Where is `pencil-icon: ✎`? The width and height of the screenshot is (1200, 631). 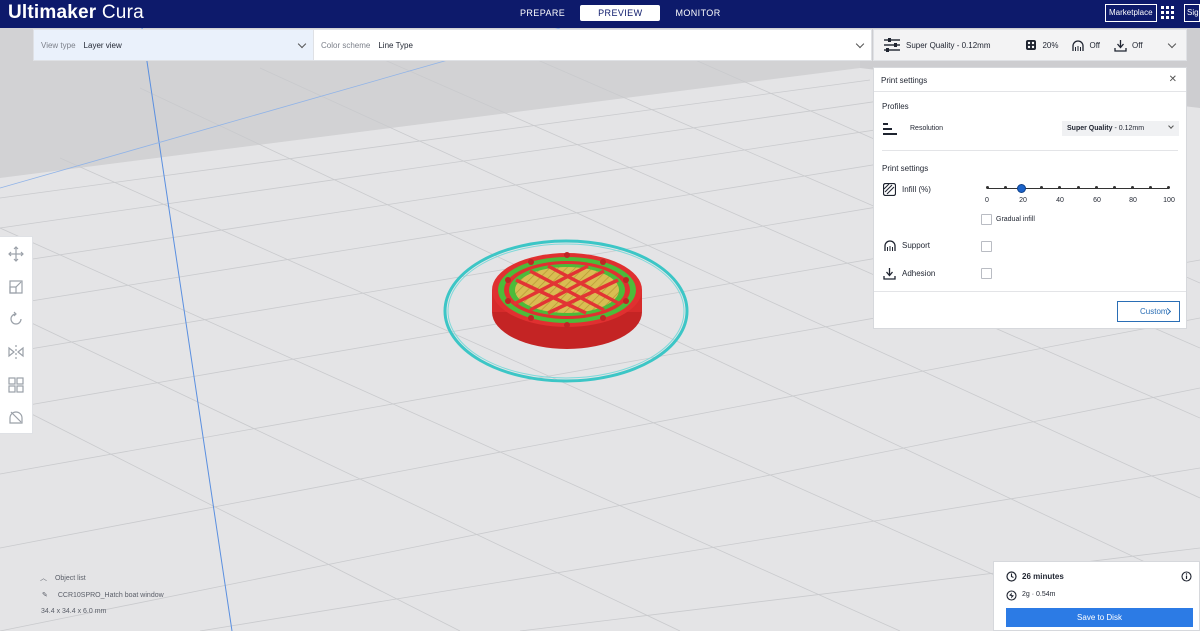 pencil-icon: ✎ is located at coordinates (45, 595).